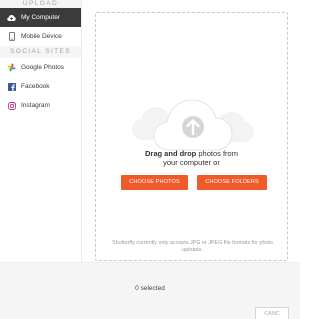 This screenshot has width=320, height=319. Describe the element at coordinates (43, 67) in the screenshot. I see `sidebar-item-label: Google Photos` at that location.